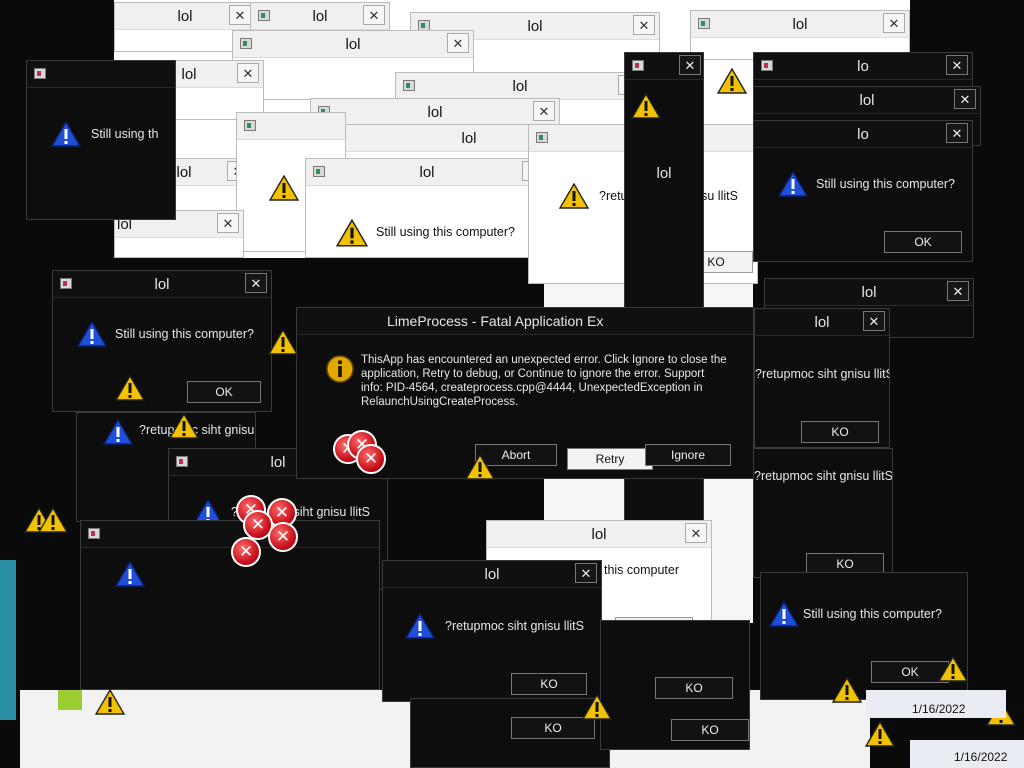  Describe the element at coordinates (510, 733) in the screenshot. I see `dialog-window-dark-bottom: KO` at that location.